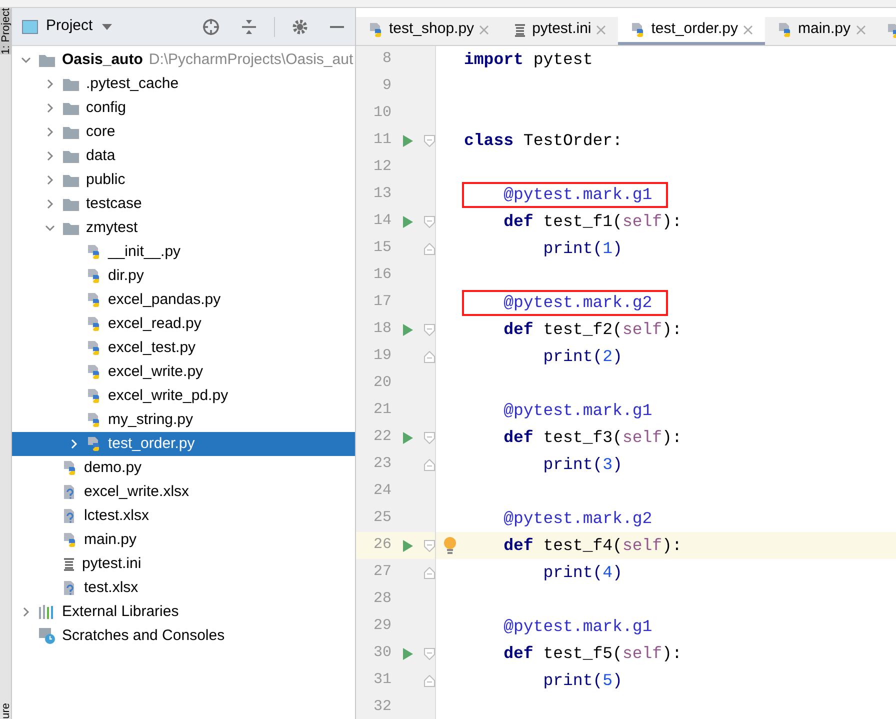  Describe the element at coordinates (382, 140) in the screenshot. I see `line-number: 11` at that location.